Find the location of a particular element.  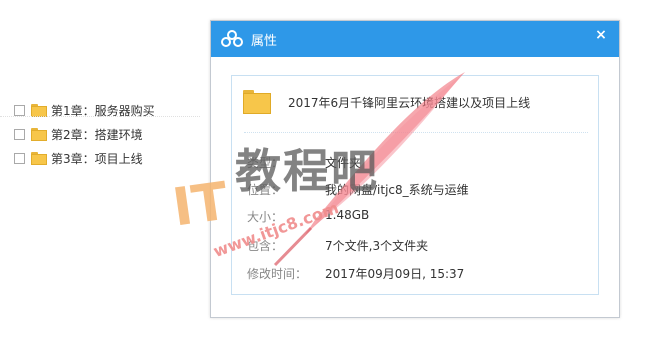

property-label: 类型： is located at coordinates (265, 163).